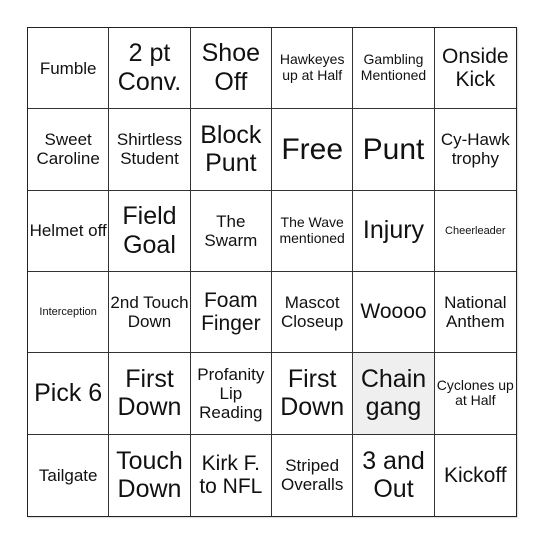 This screenshot has width=544, height=544. I want to click on bingo-cell: Mascot Closeup, so click(313, 313).